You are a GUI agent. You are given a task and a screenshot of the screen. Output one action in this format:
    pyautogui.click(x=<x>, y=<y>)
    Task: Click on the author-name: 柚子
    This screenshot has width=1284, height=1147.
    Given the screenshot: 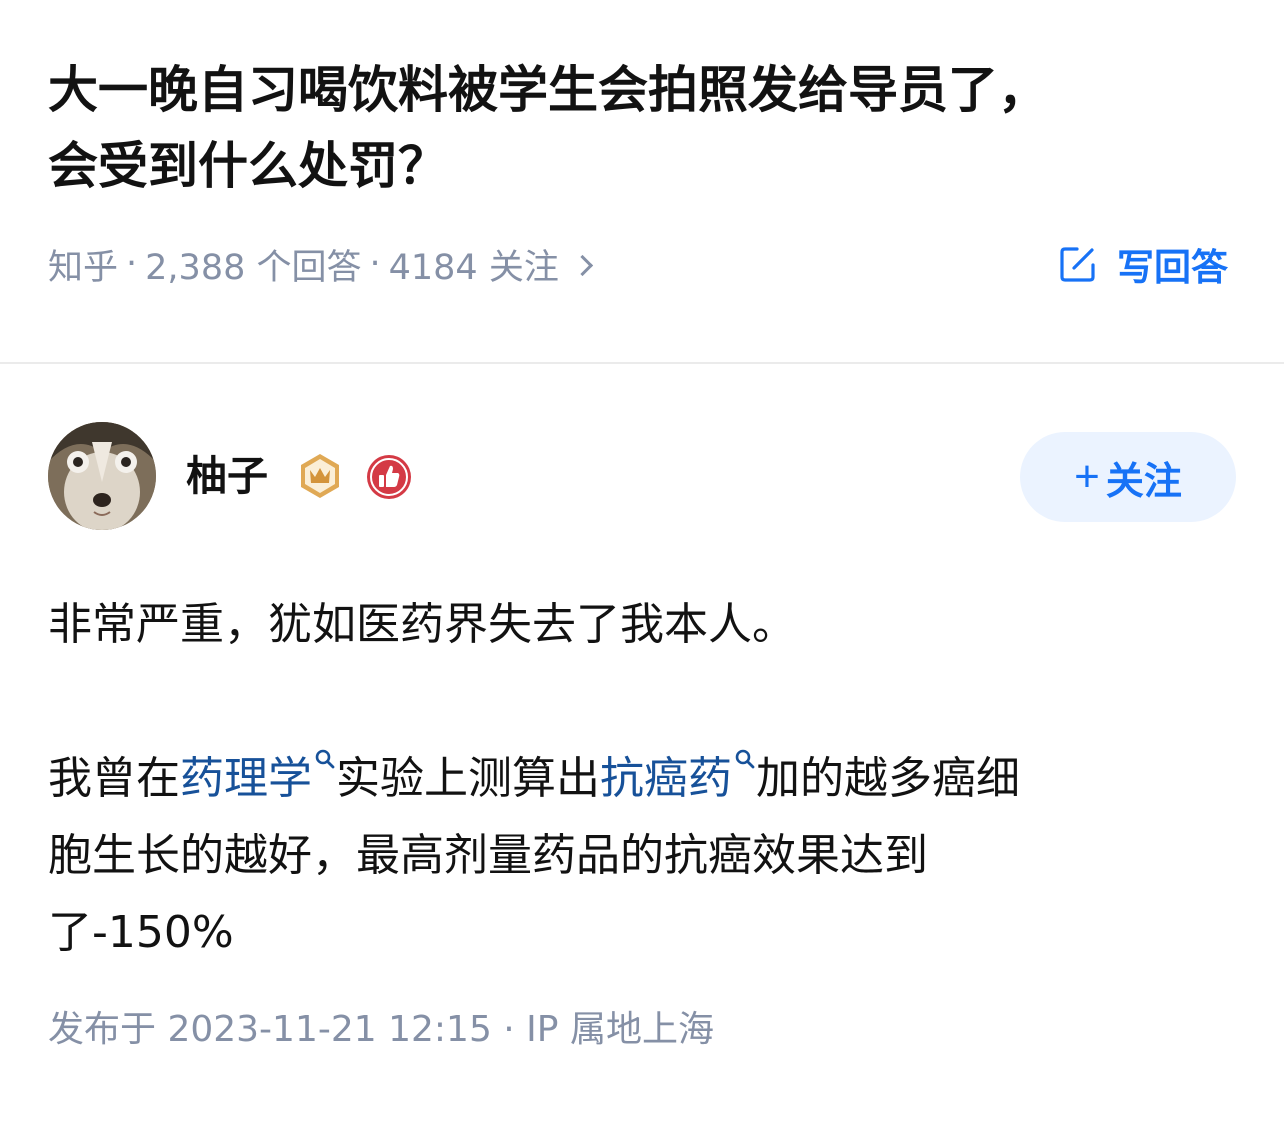 What is the action you would take?
    pyautogui.click(x=227, y=476)
    